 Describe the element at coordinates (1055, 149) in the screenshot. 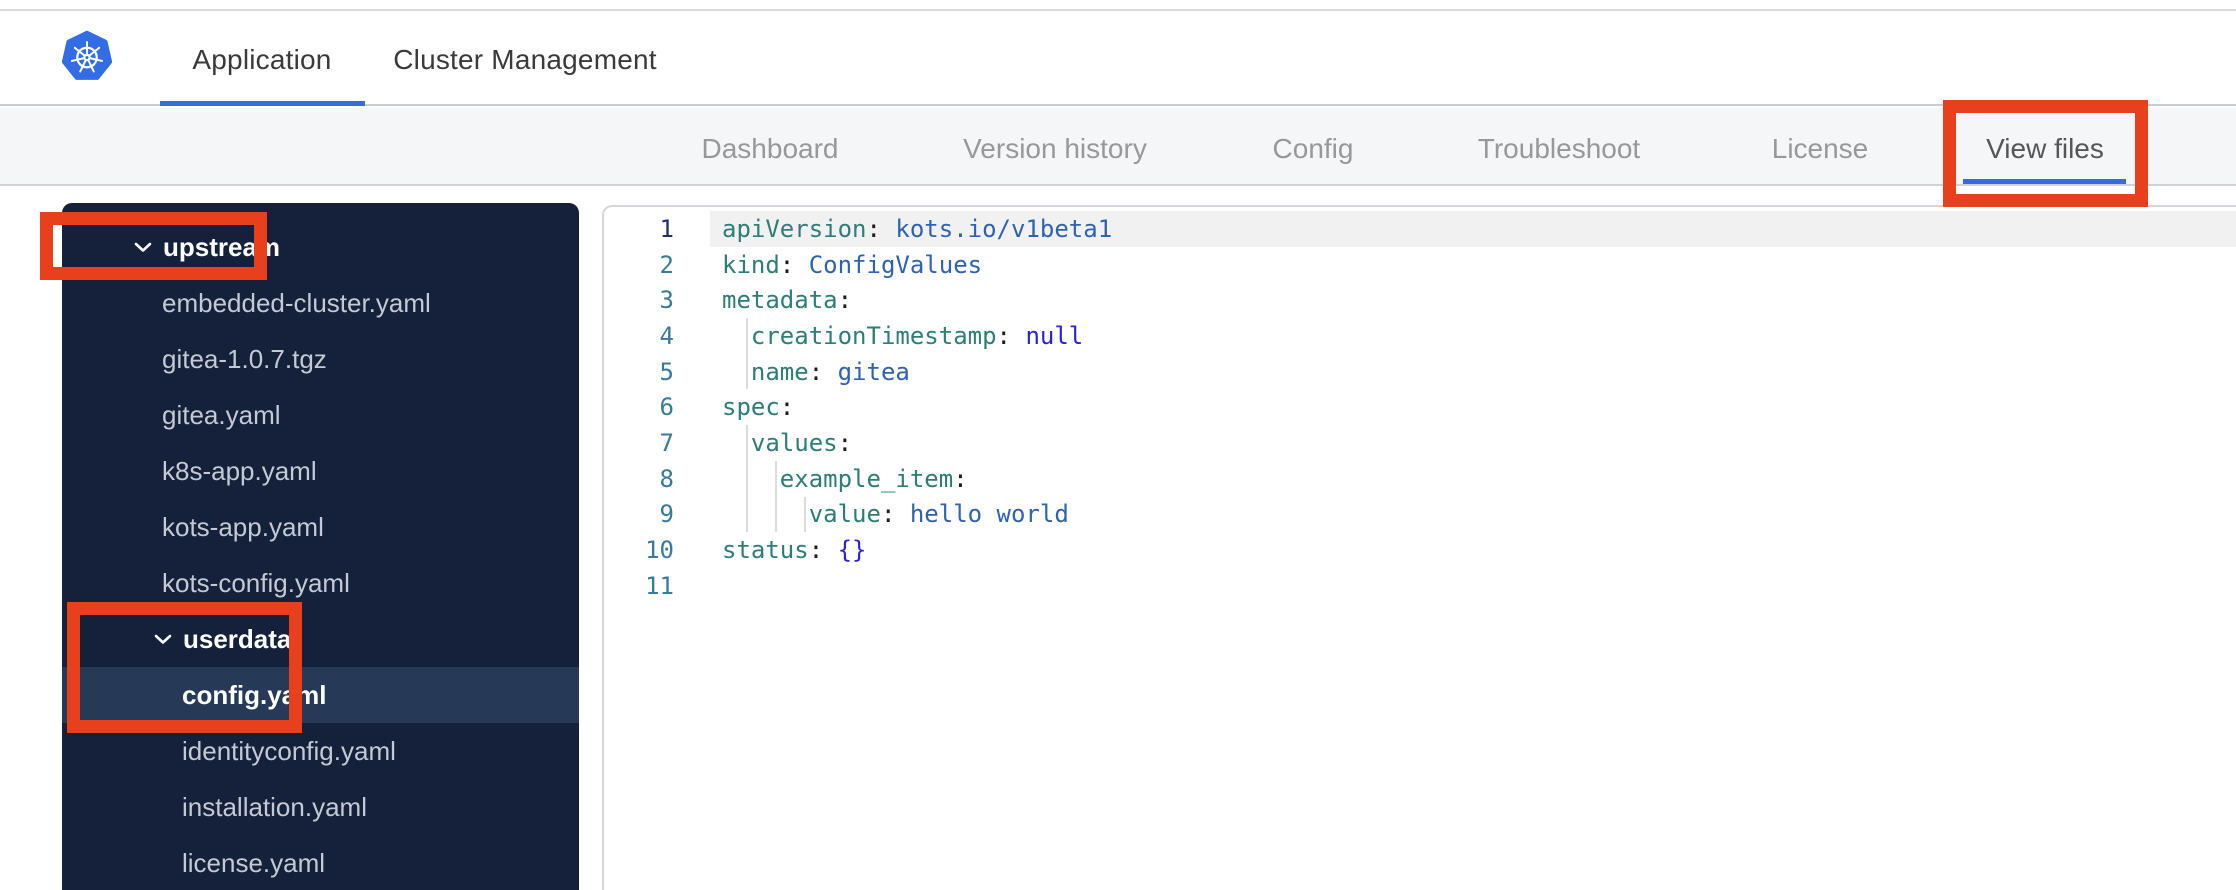

I see `nav-tab-version-history: Version history` at that location.